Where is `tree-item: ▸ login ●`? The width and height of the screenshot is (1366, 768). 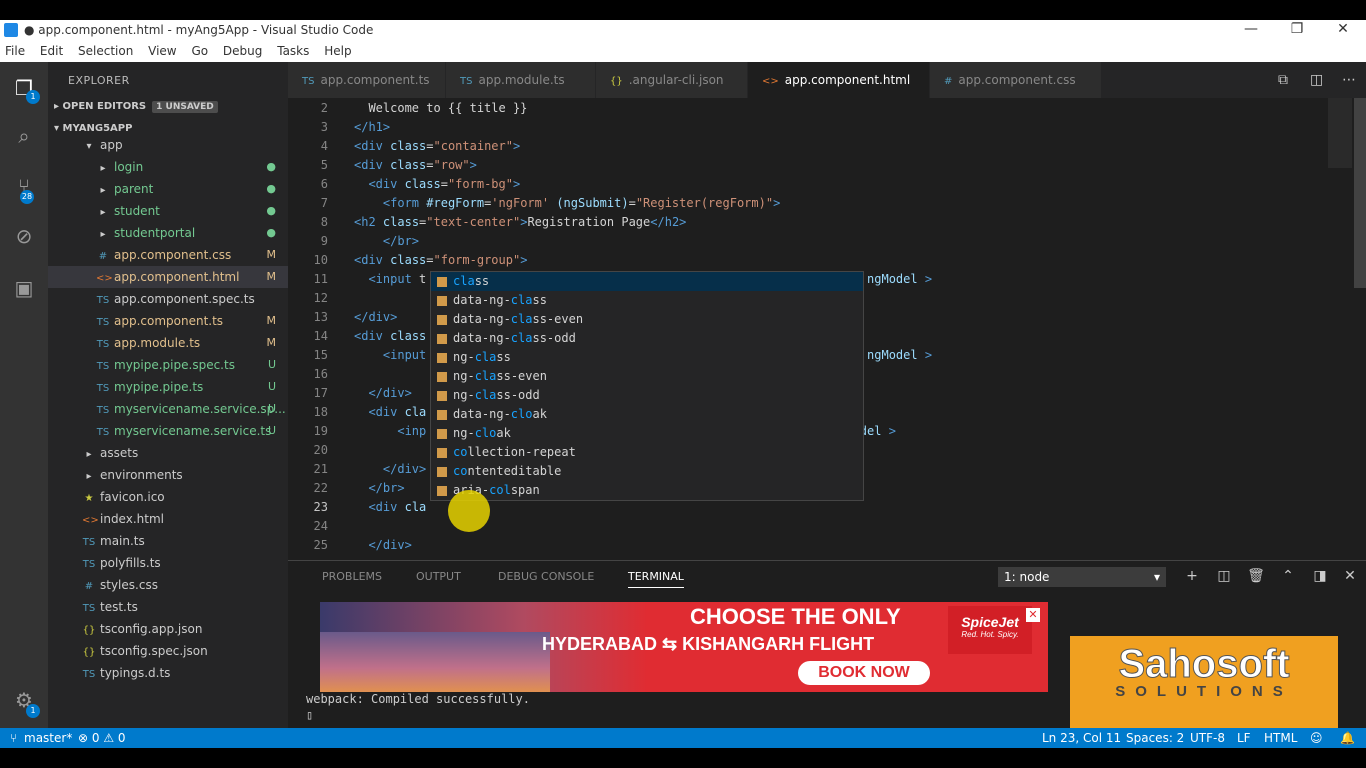
tree-item: ▸ login ● is located at coordinates (168, 167).